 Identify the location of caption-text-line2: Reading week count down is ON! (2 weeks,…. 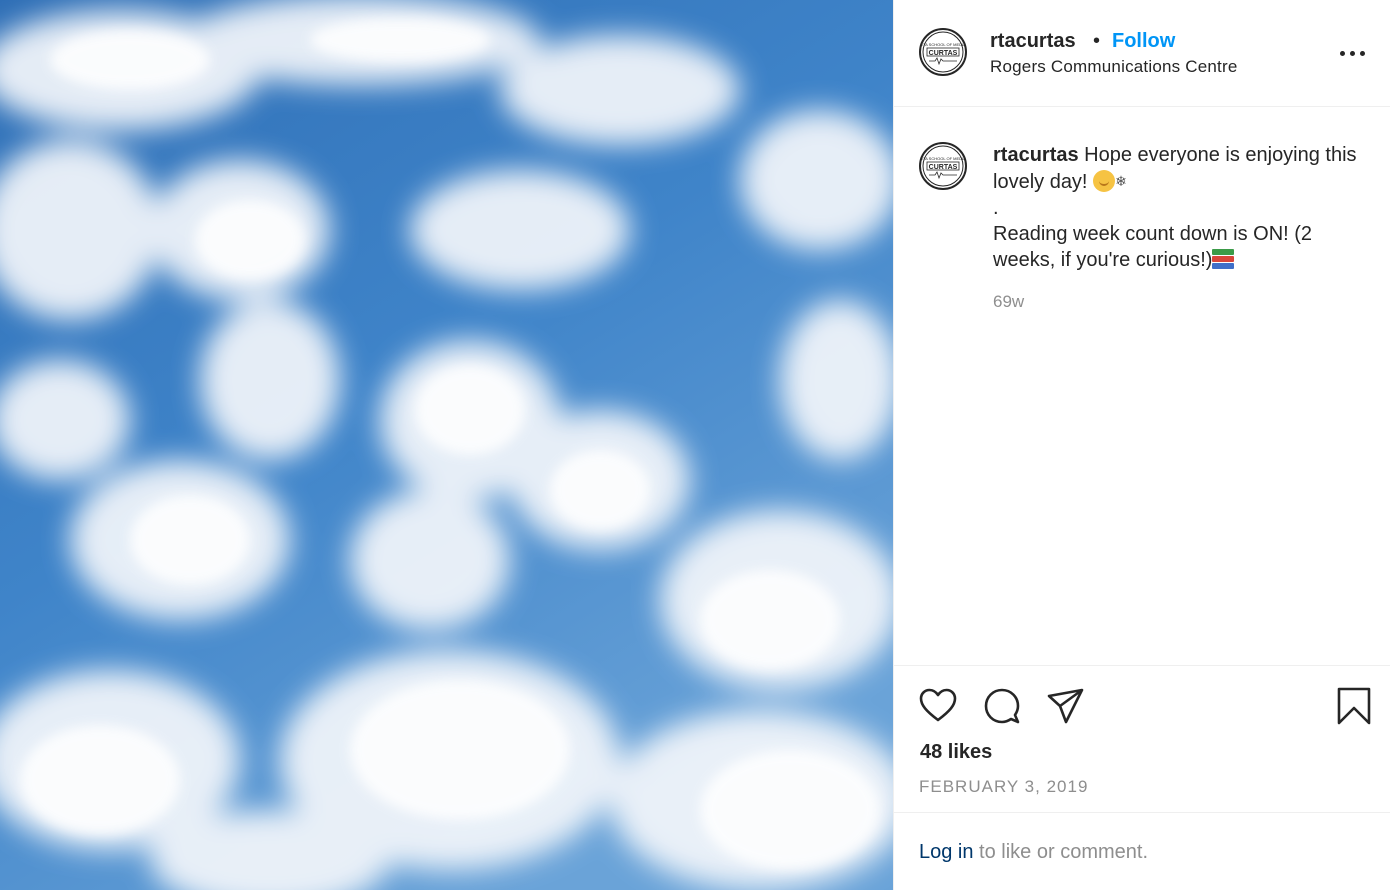
(1153, 247).